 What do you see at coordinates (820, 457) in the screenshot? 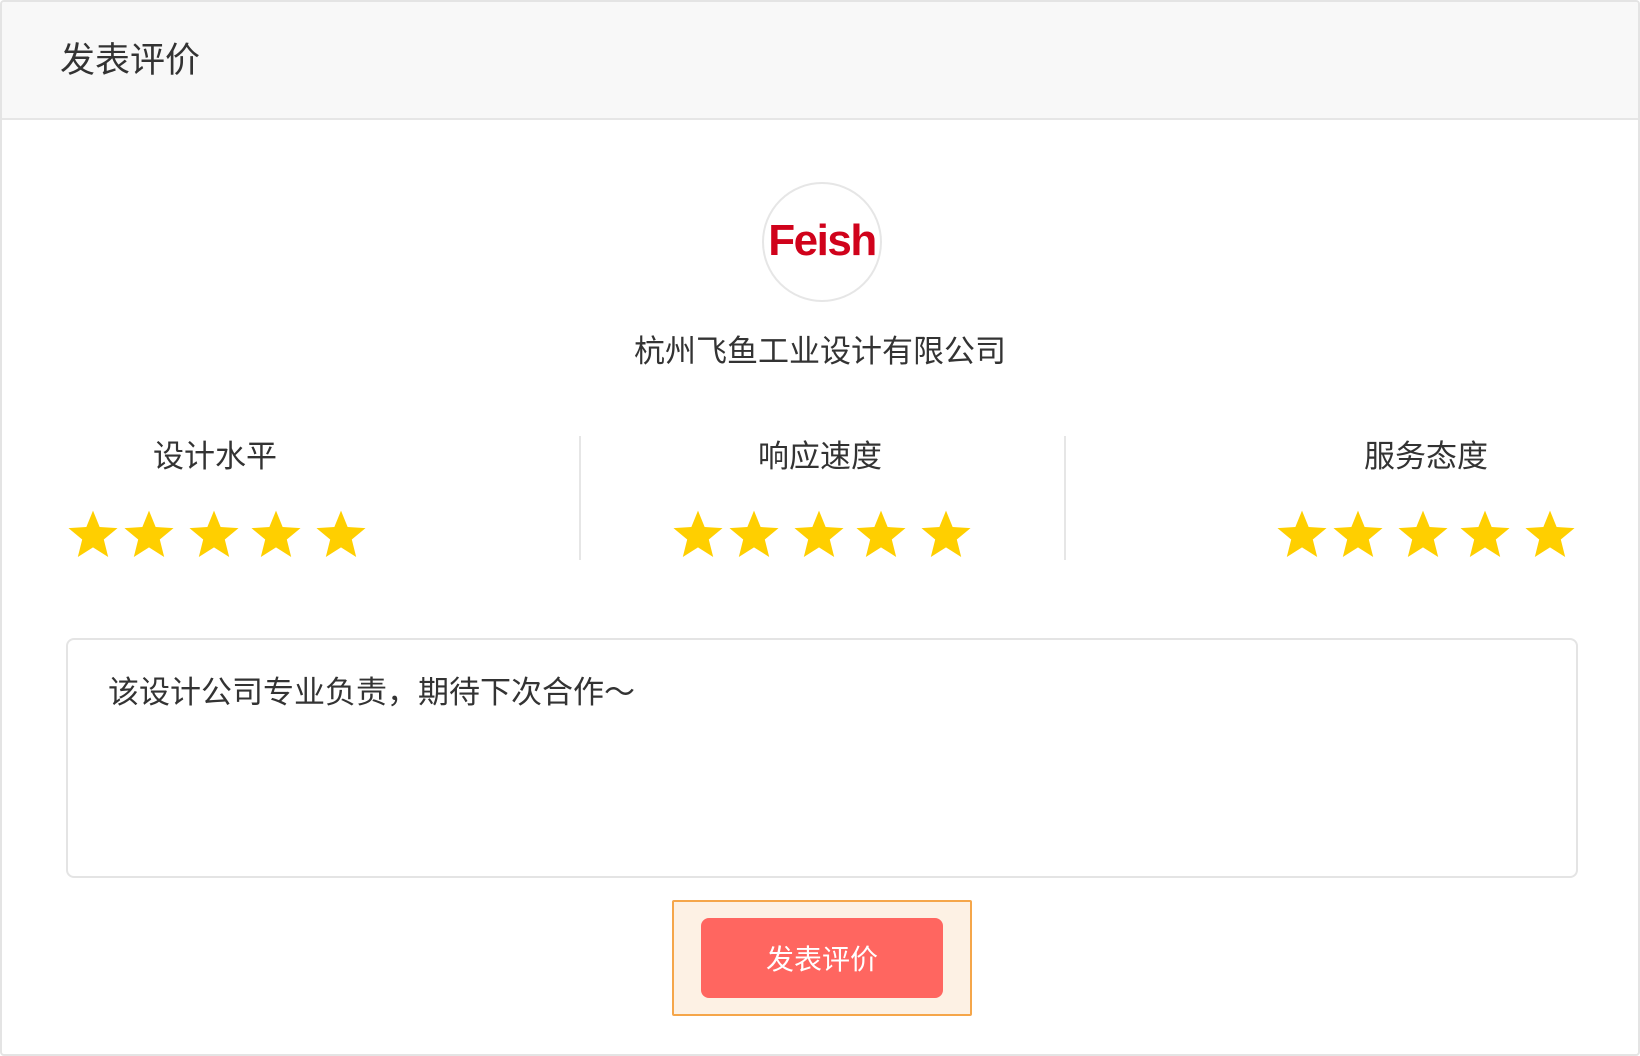
I see `rating-label-response: 响应速度` at bounding box center [820, 457].